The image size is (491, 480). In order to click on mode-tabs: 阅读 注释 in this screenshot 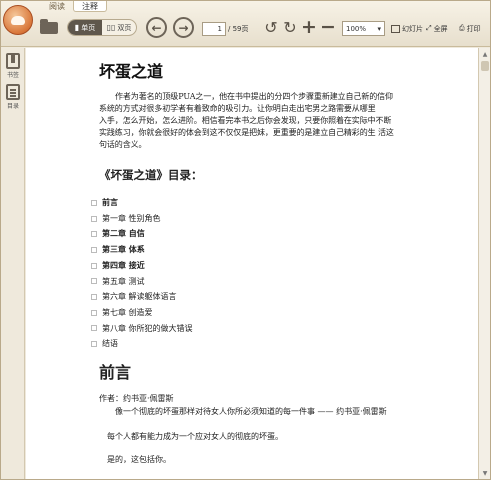, I will do `click(74, 6)`.